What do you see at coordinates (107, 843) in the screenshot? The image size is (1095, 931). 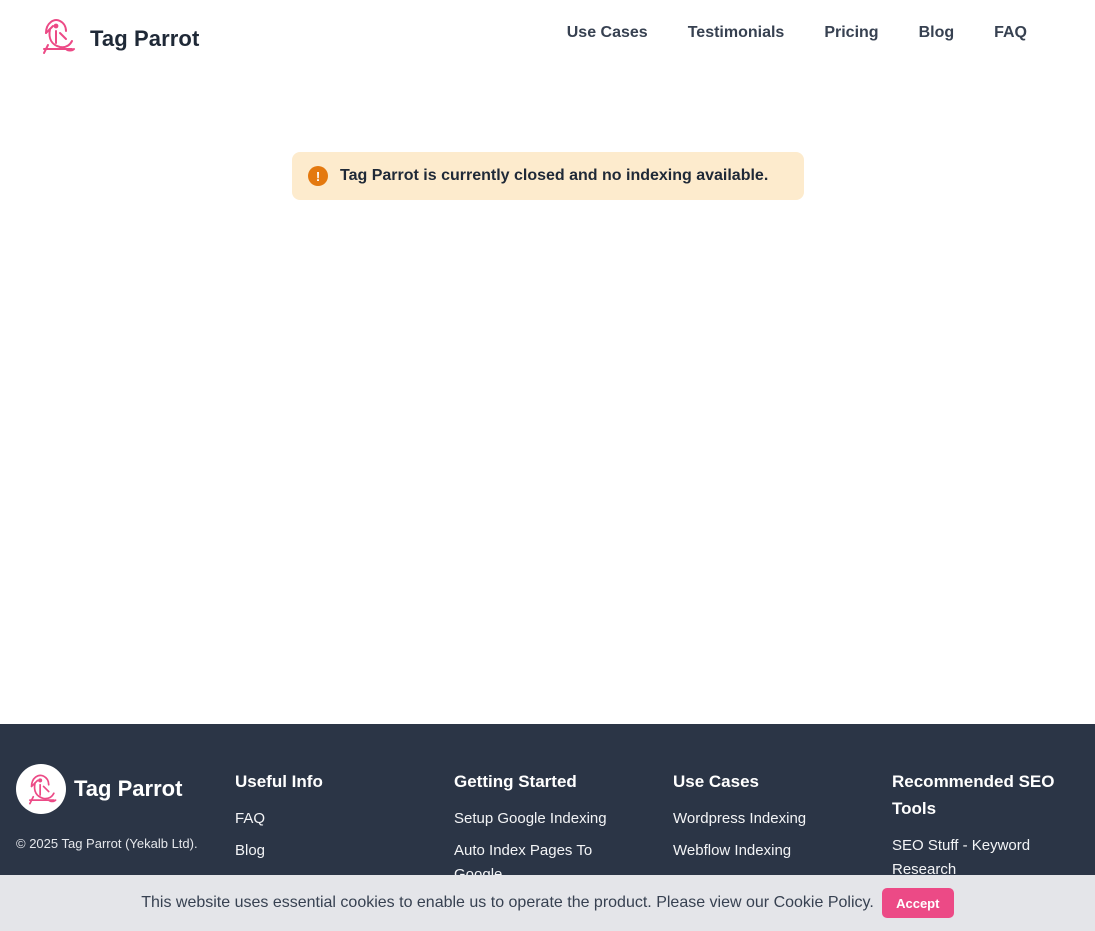 I see `copyright-text: © 2025 Tag Parrot (Yekalb Ltd).` at bounding box center [107, 843].